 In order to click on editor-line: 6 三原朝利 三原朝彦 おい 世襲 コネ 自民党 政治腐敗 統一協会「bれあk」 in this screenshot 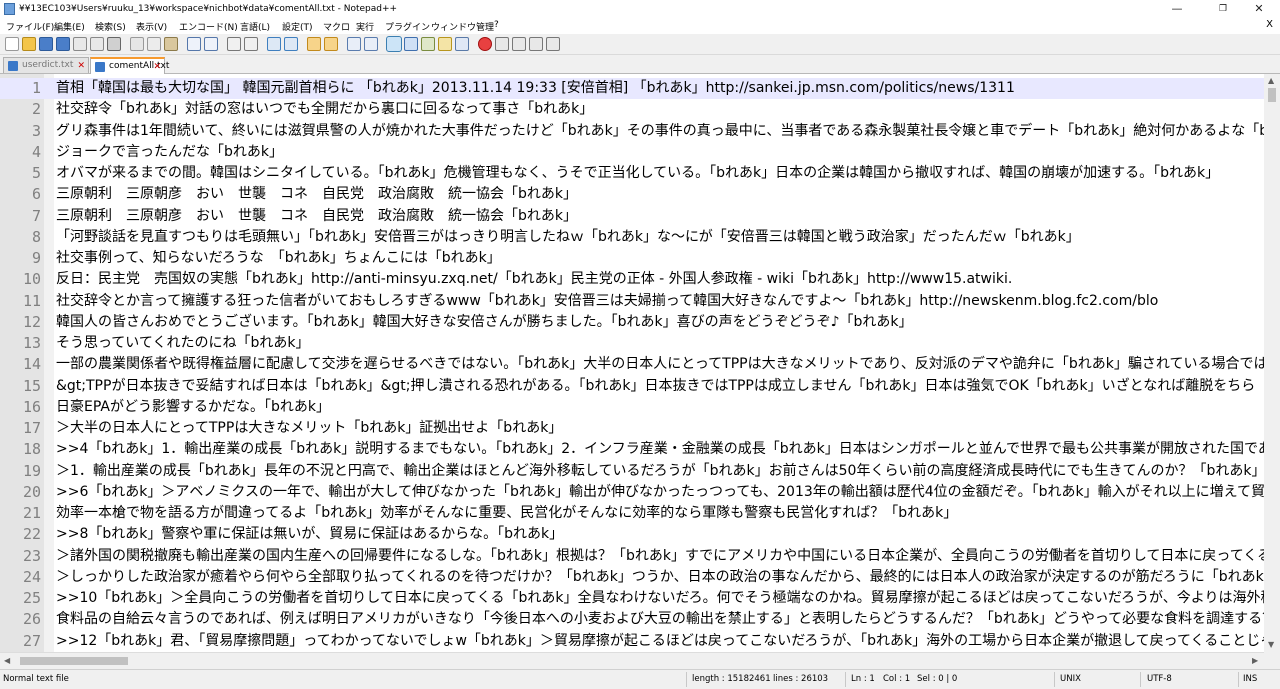, I will do `click(632, 194)`.